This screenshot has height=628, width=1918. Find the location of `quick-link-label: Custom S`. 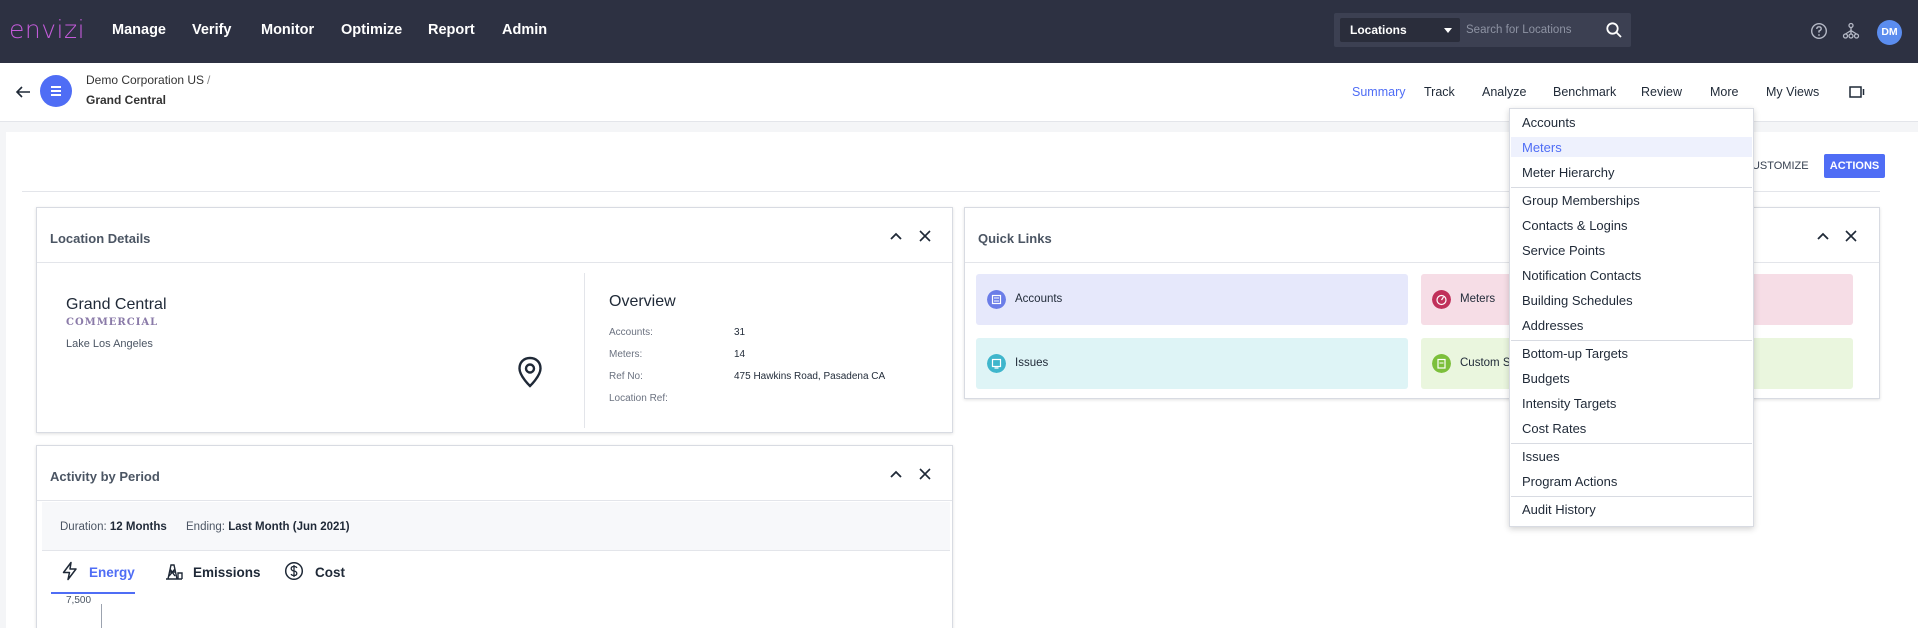

quick-link-label: Custom S is located at coordinates (1485, 363).